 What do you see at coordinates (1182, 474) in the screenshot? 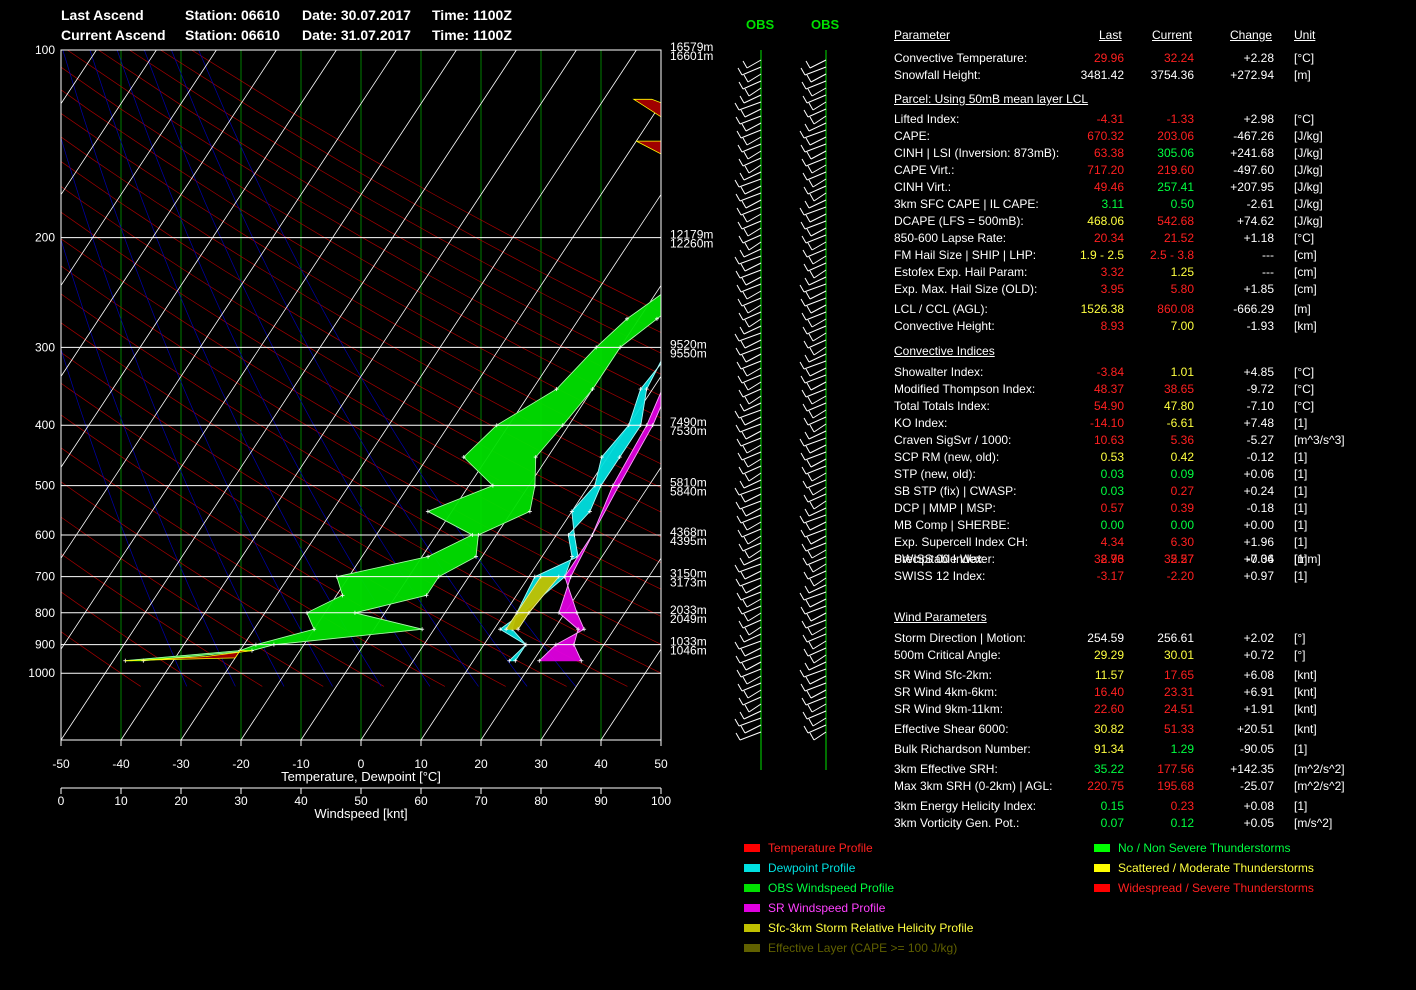
I see `current-value: 0.09` at bounding box center [1182, 474].